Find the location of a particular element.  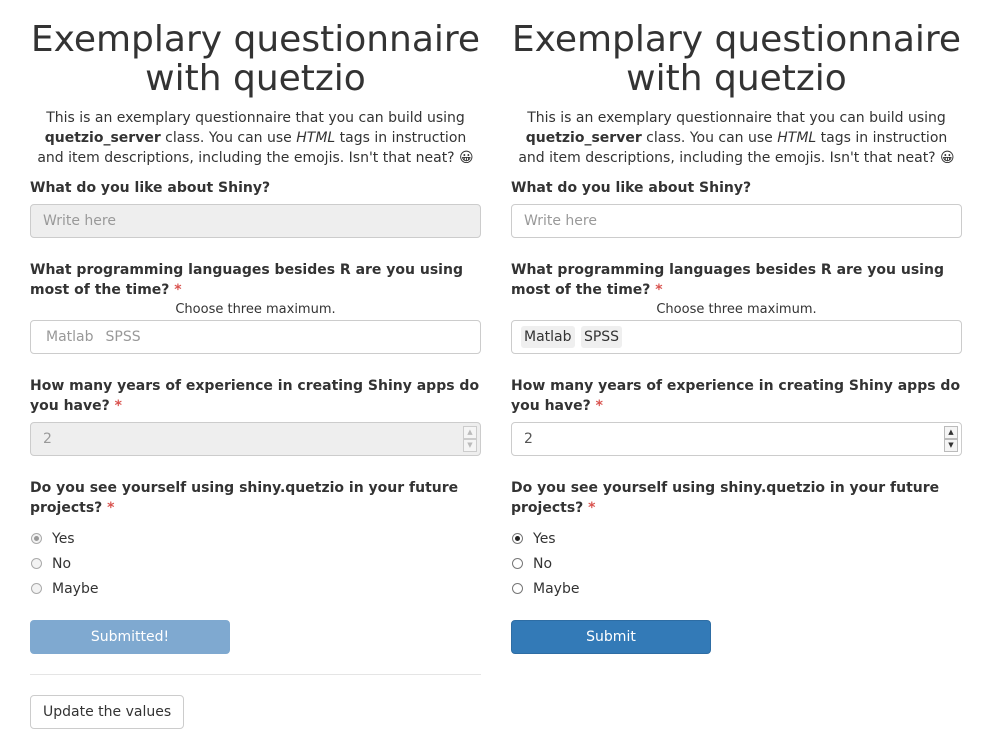

submit-button: Submit is located at coordinates (611, 637).